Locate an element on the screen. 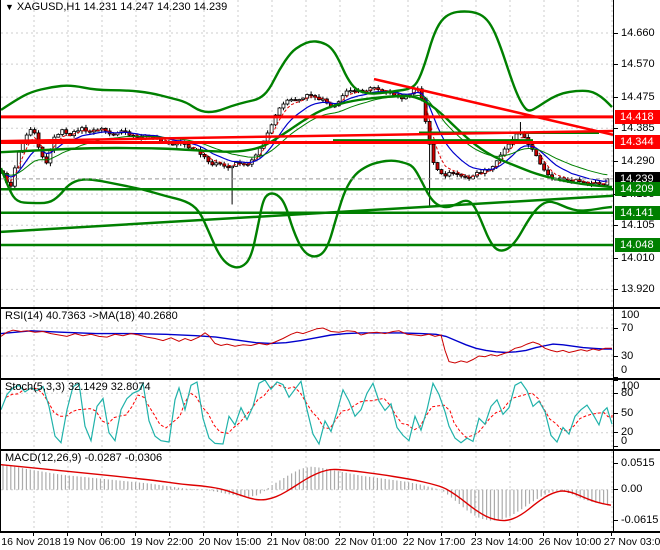 This screenshot has width=660, height=550. time-axis-label: 19 Nov 22:00 is located at coordinates (162, 542).